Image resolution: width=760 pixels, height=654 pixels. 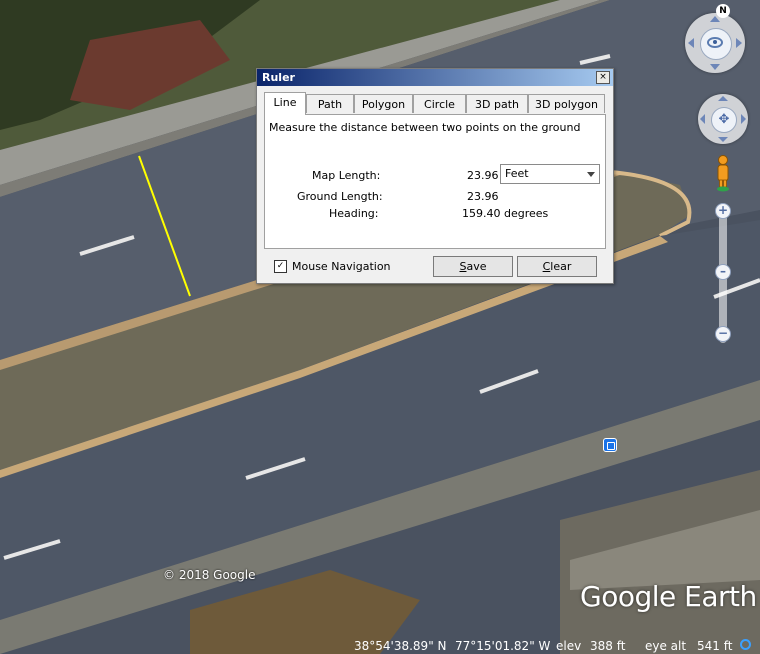 What do you see at coordinates (603, 77) in the screenshot?
I see `close-button: ×` at bounding box center [603, 77].